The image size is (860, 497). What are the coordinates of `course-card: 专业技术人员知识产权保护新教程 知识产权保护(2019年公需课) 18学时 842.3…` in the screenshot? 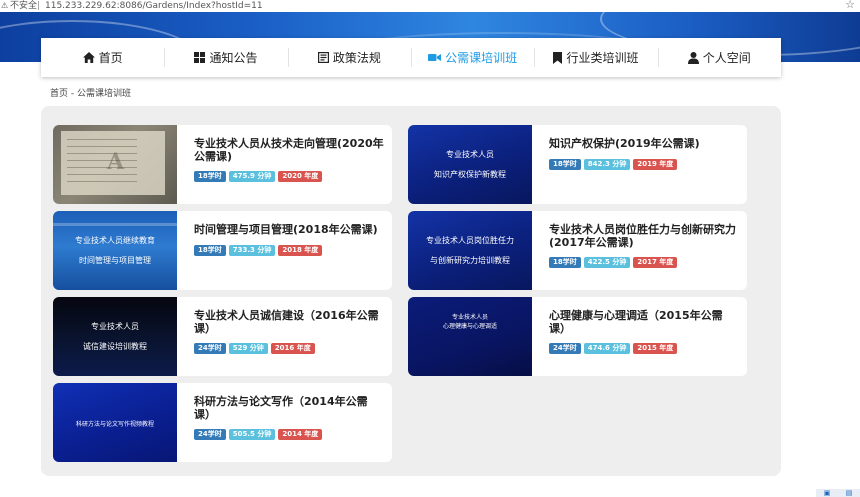 It's located at (577, 164).